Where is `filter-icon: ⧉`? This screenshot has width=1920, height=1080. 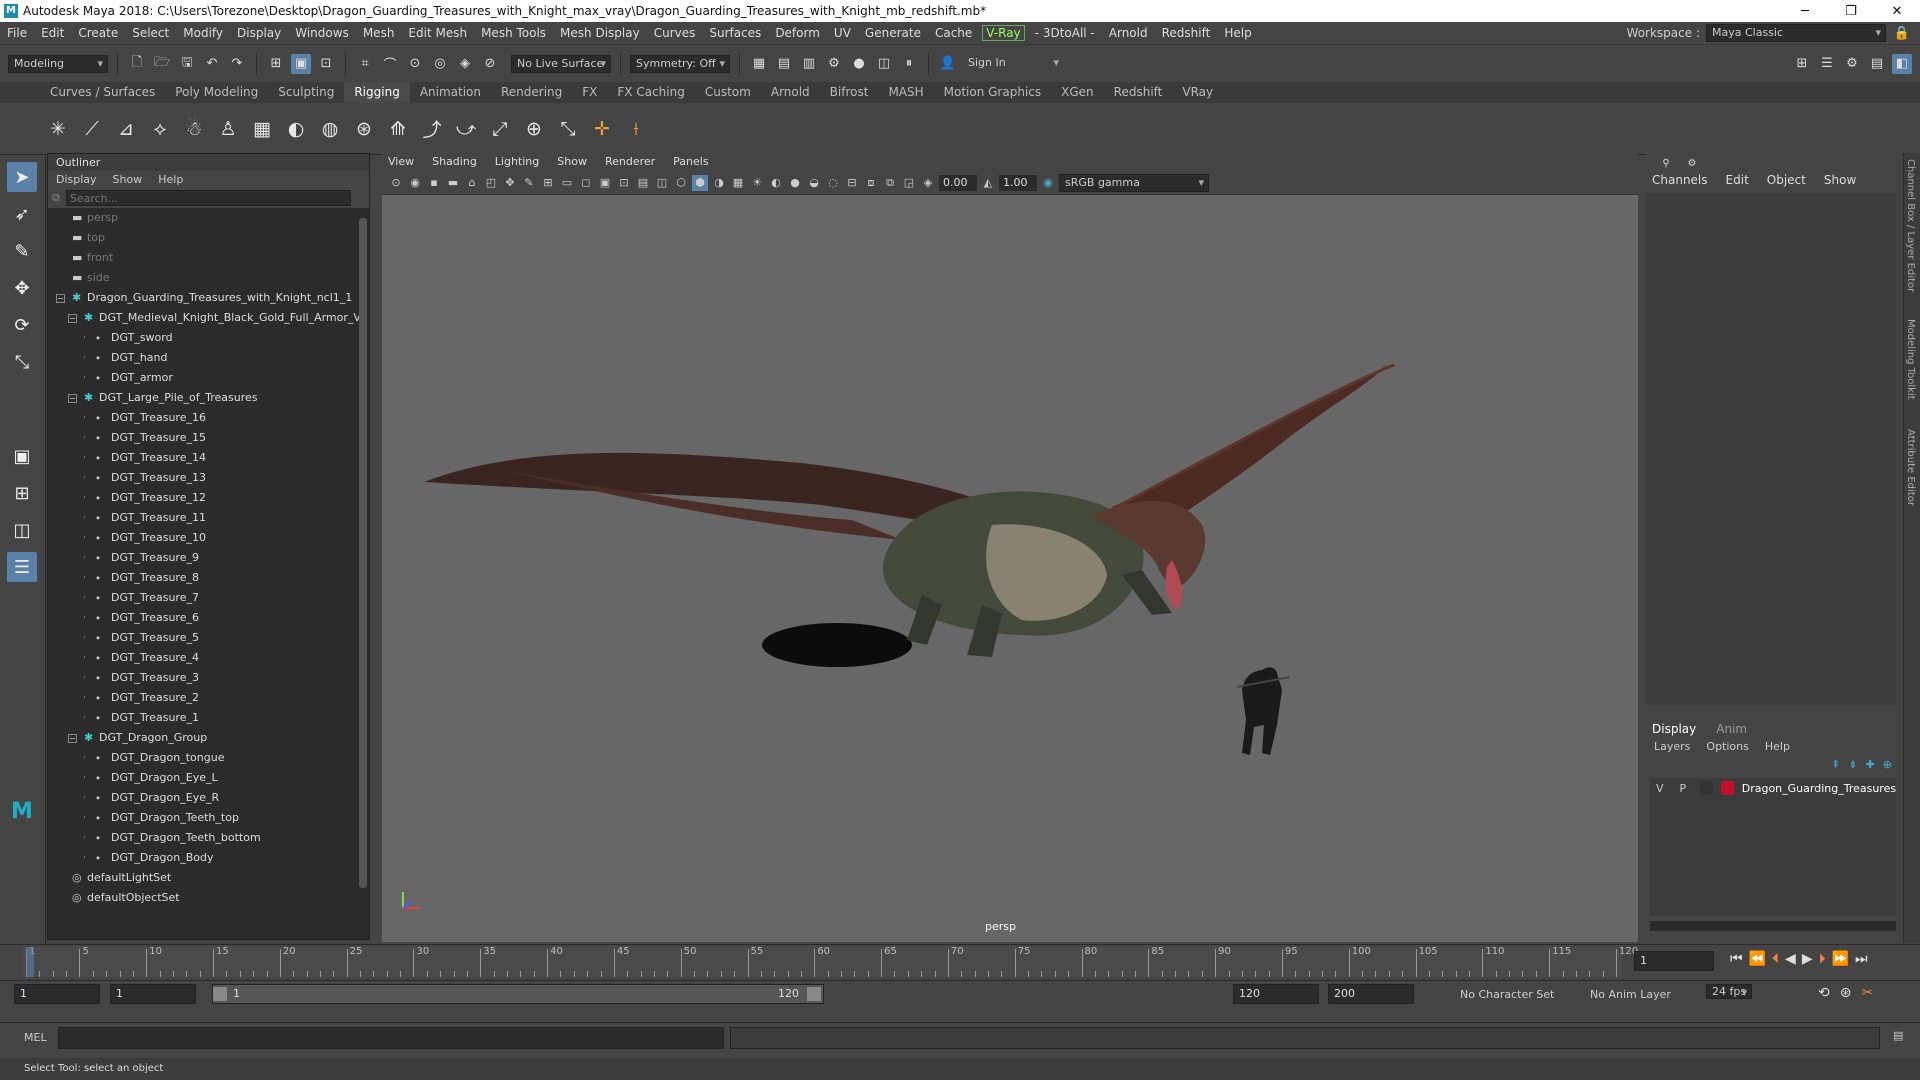 filter-icon: ⧉ is located at coordinates (56, 198).